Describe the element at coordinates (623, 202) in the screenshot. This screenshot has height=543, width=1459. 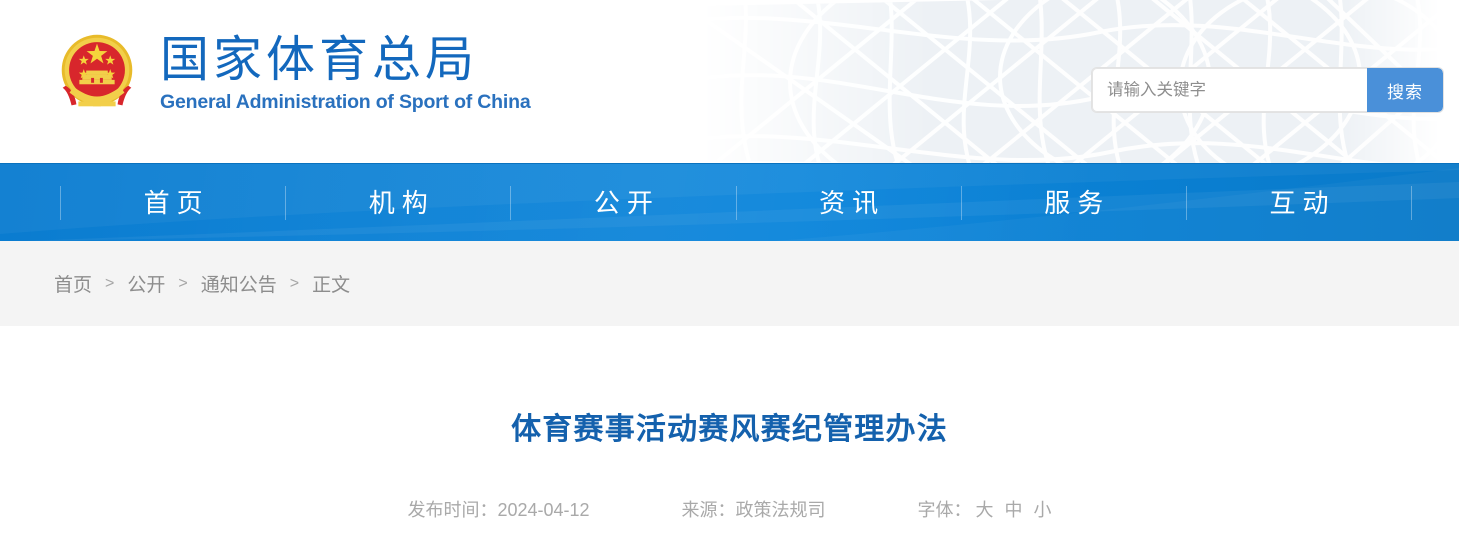
I see `nav-item-disclosure: 公开` at that location.